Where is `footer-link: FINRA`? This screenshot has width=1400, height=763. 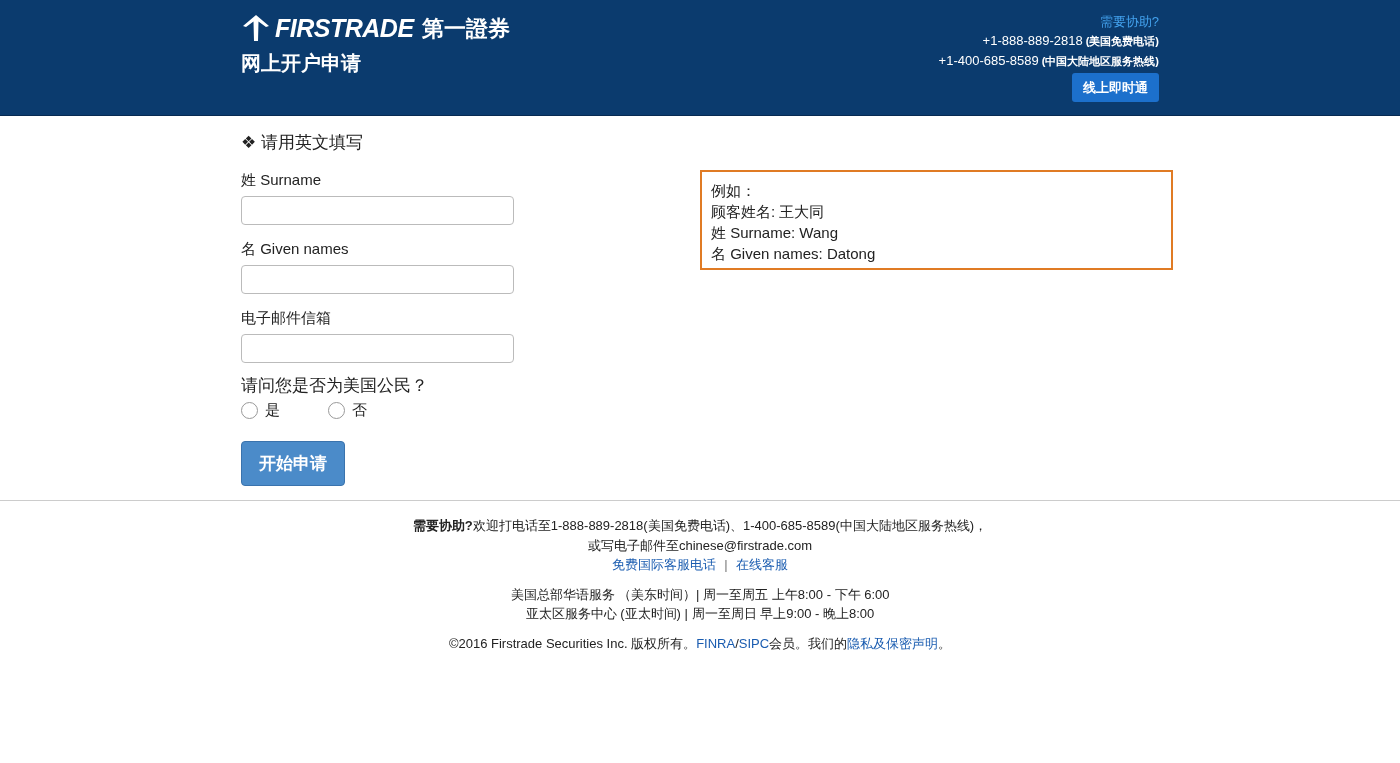 footer-link: FINRA is located at coordinates (716, 643).